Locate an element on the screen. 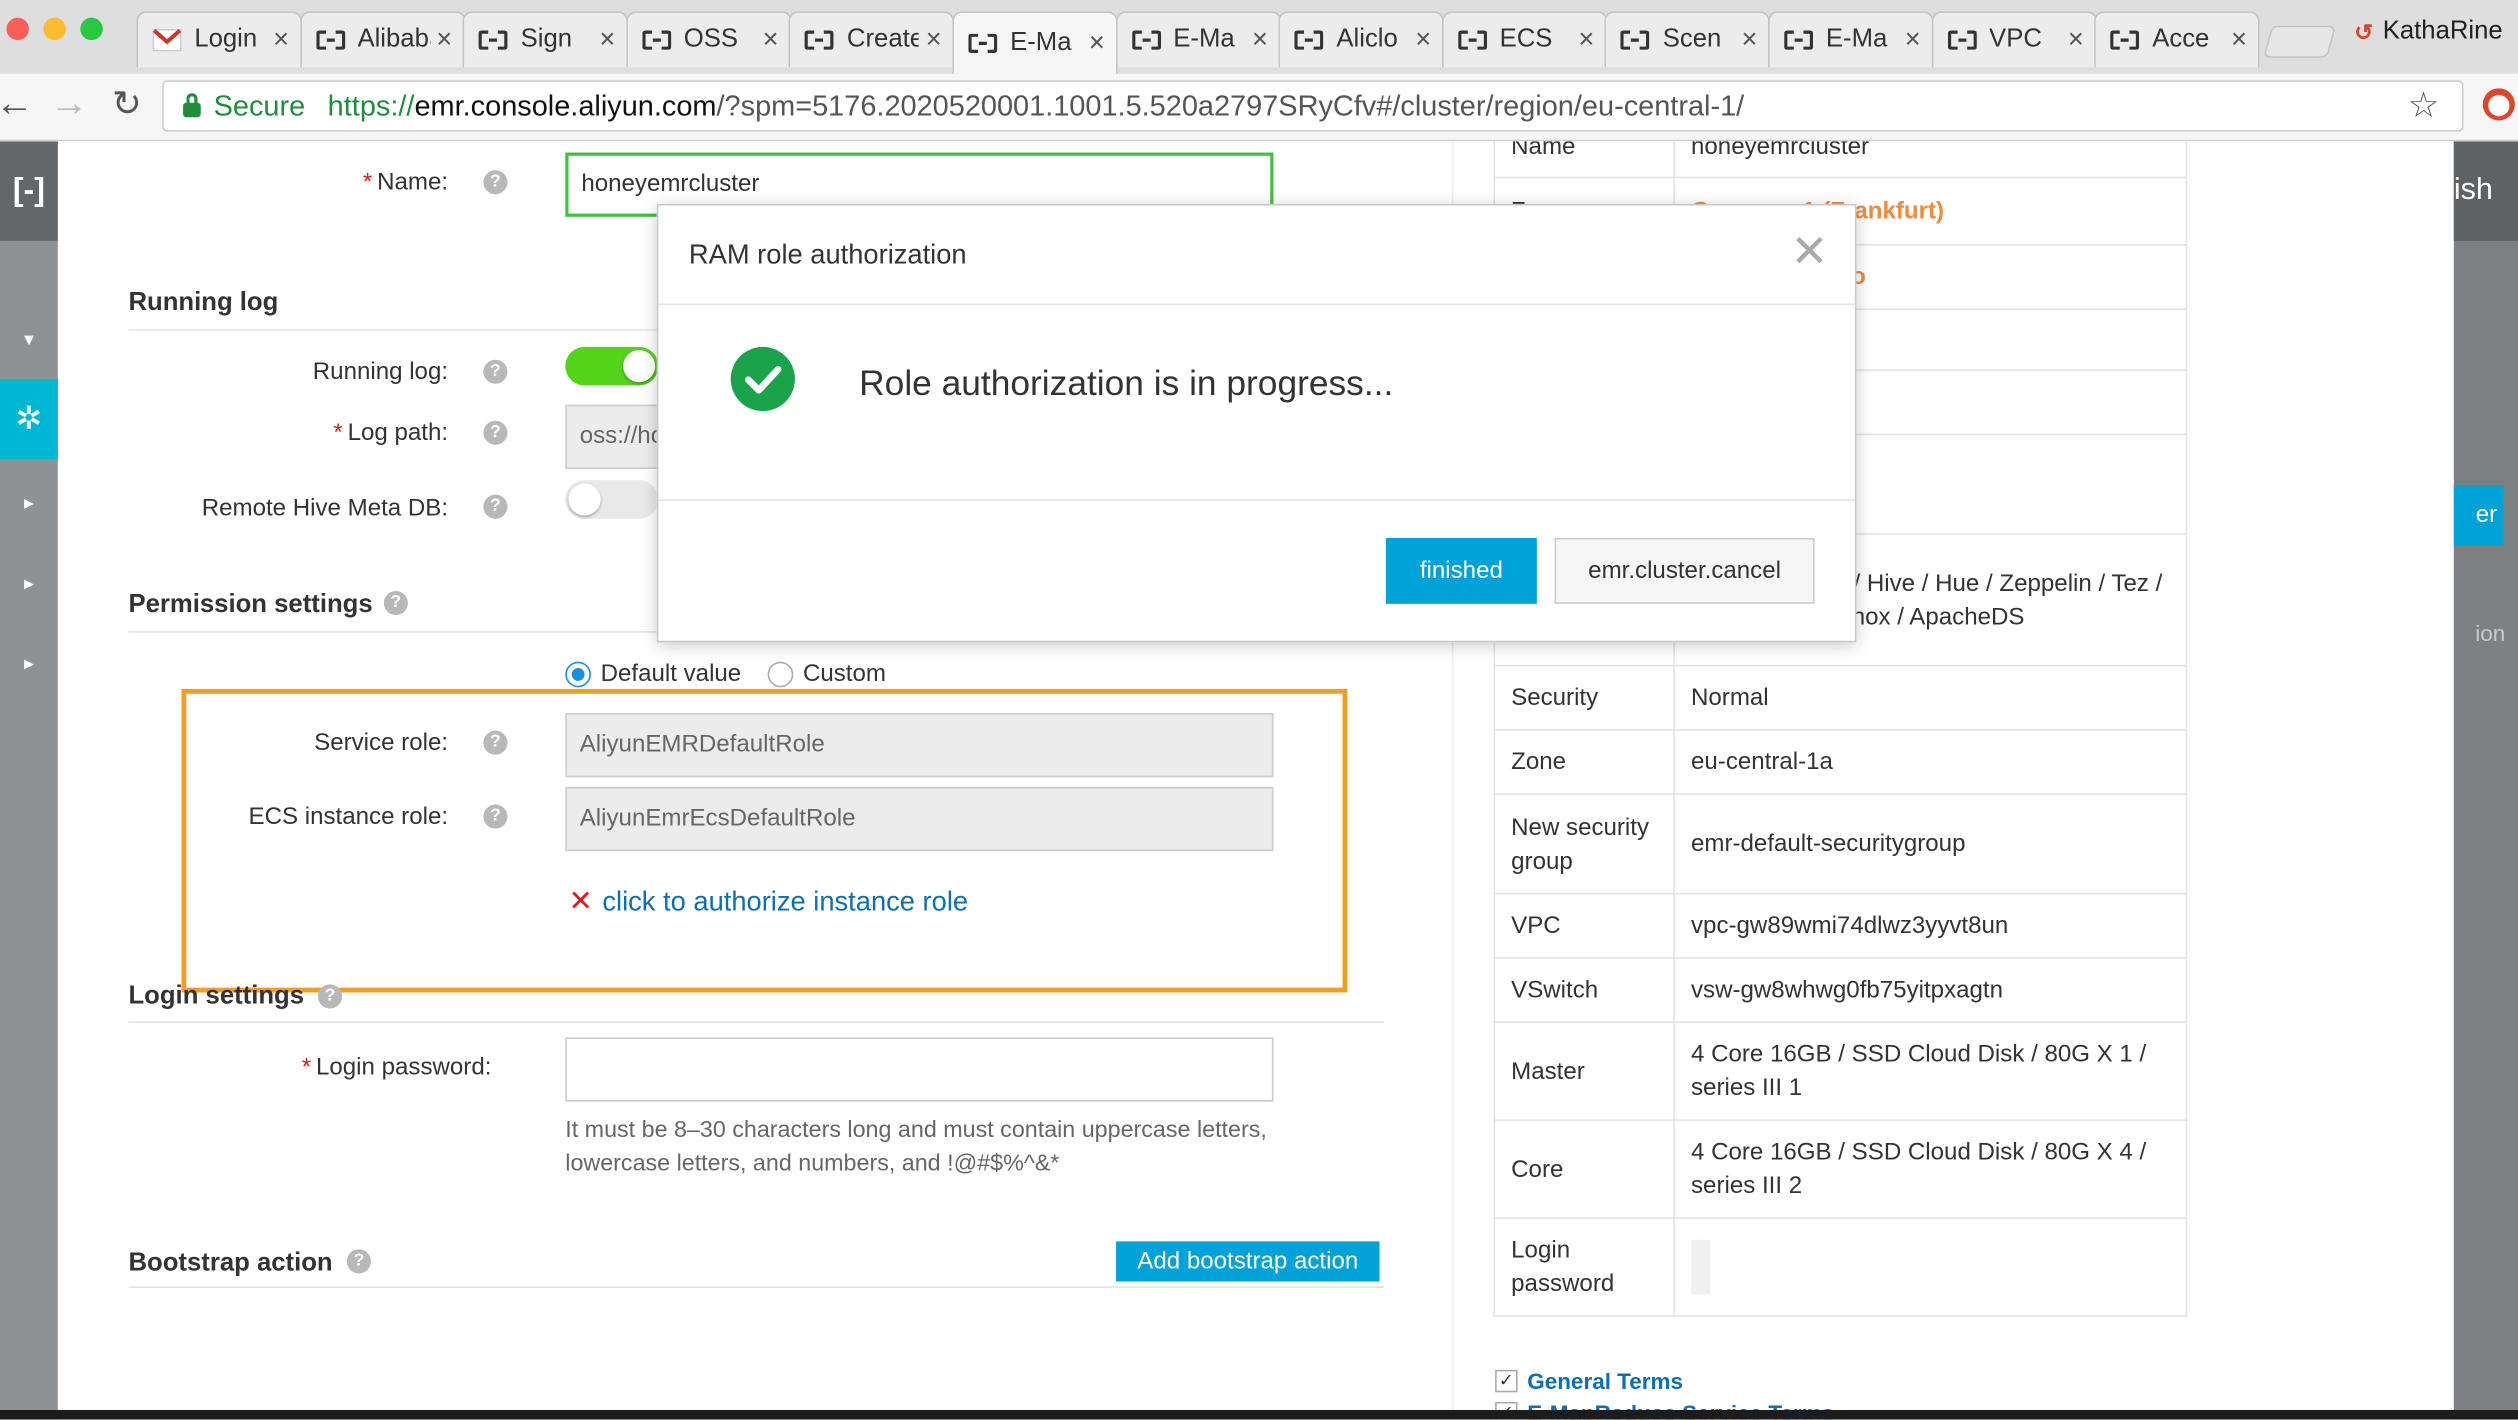 The height and width of the screenshot is (1420, 2518). radio-custom: Custom is located at coordinates (826, 673).